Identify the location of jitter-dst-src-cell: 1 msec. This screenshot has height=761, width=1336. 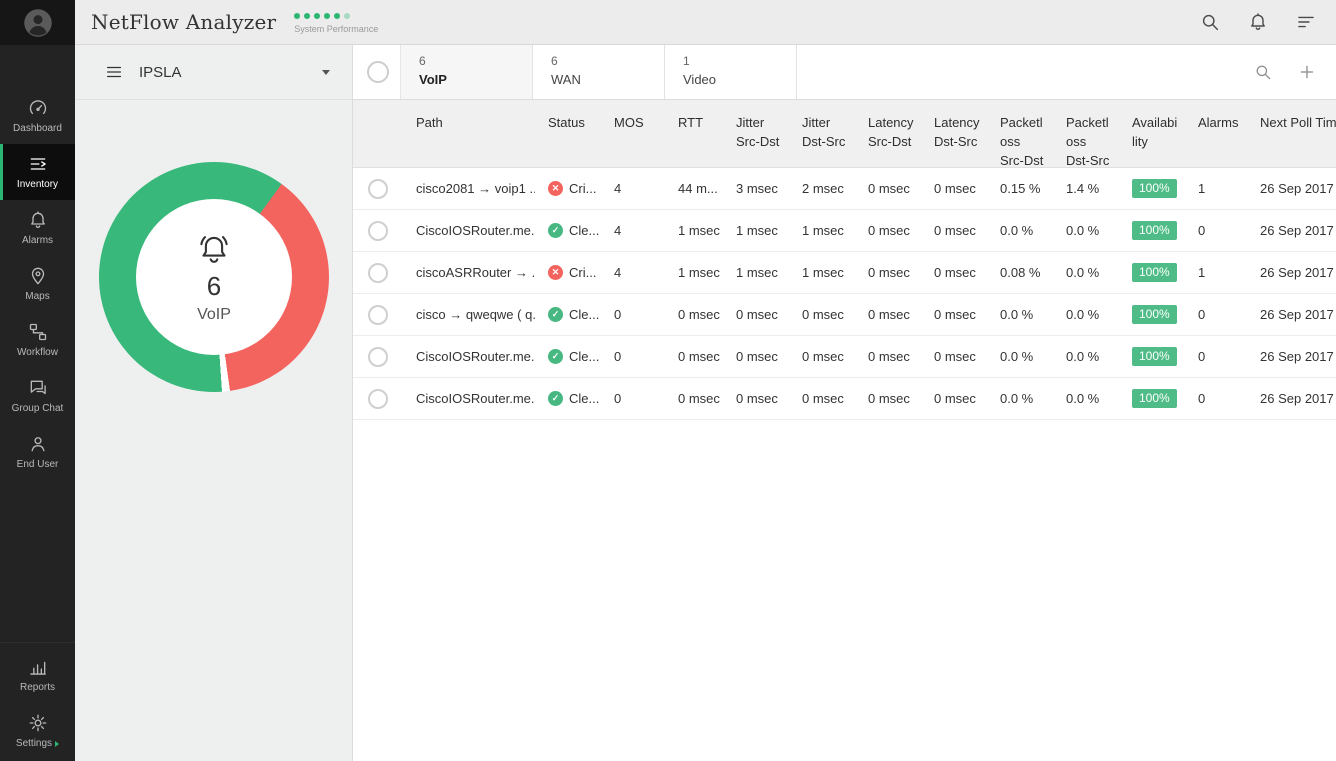
(823, 272).